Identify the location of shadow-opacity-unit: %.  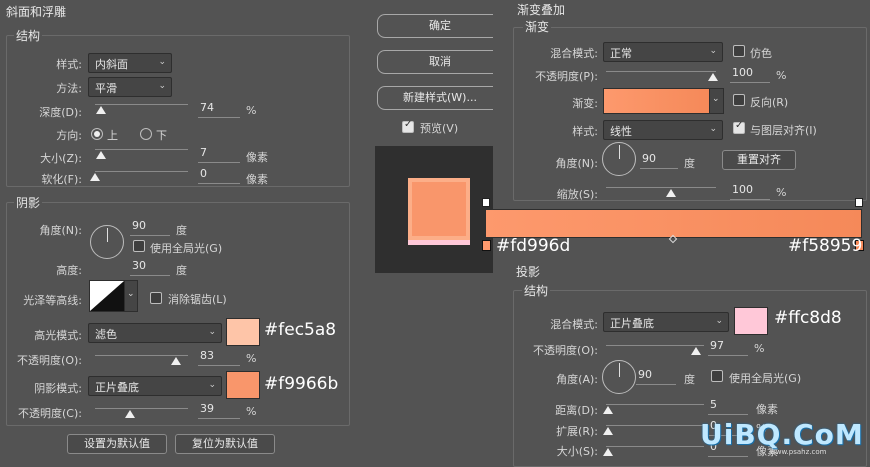
(251, 411).